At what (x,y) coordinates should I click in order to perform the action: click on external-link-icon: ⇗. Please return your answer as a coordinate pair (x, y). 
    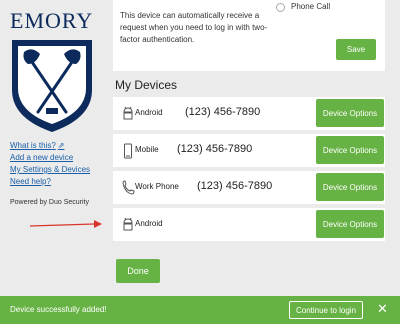
    Looking at the image, I should click on (61, 145).